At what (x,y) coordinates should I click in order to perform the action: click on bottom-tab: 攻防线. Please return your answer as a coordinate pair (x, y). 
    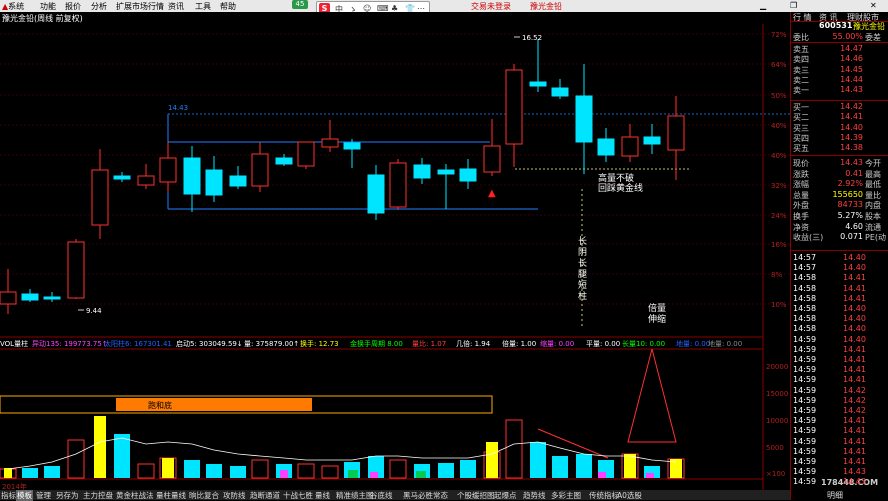
    Looking at the image, I should click on (234, 495).